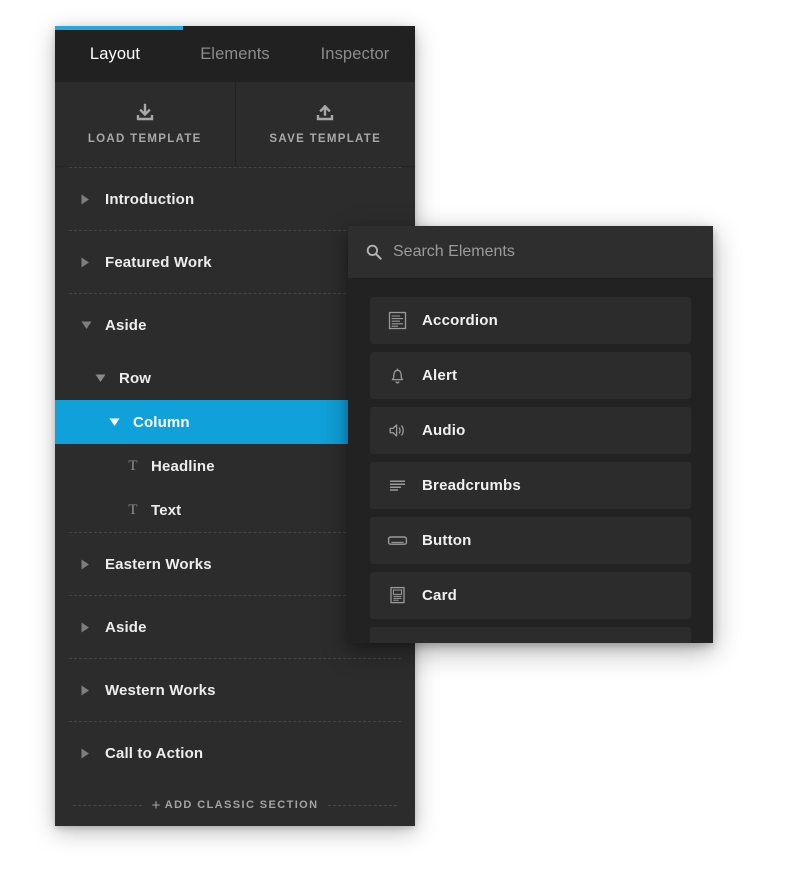  Describe the element at coordinates (374, 252) in the screenshot. I see `search-icon` at that location.